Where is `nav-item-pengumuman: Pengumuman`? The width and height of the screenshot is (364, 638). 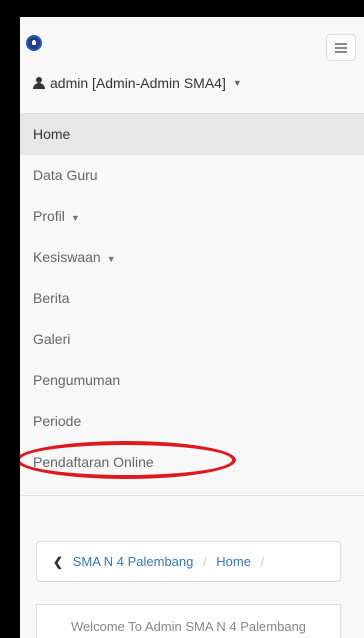 nav-item-pengumuman: Pengumuman is located at coordinates (192, 380).